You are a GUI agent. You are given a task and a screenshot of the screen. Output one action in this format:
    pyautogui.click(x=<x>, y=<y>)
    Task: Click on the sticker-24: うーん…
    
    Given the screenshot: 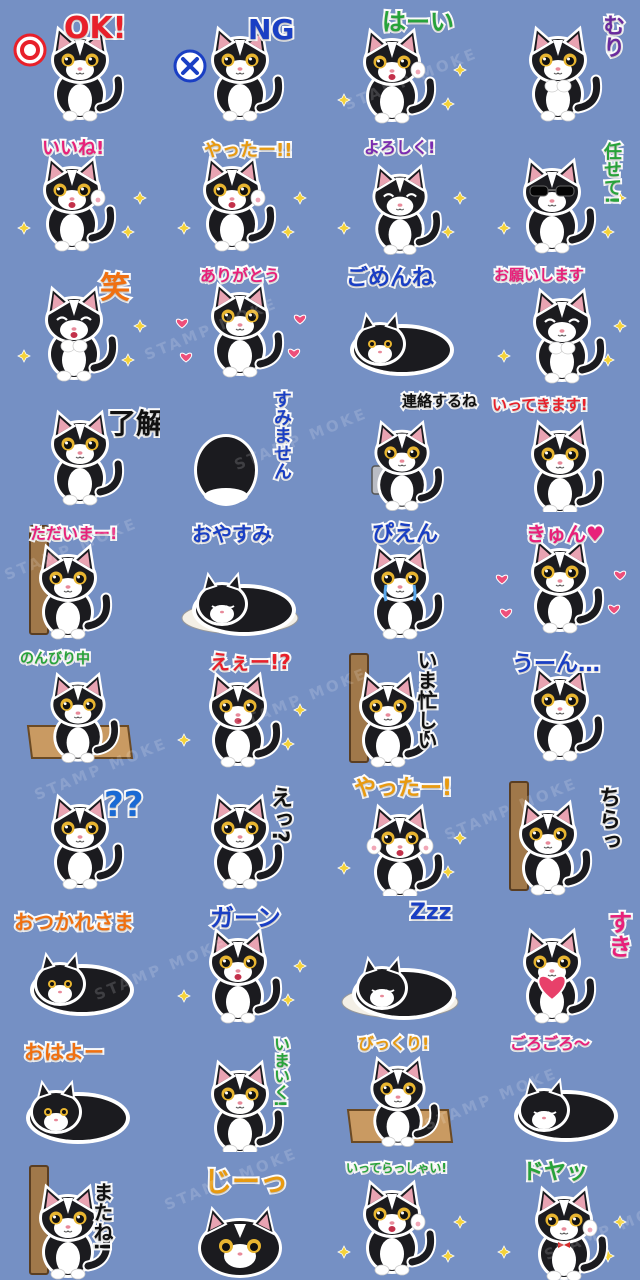 What is the action you would take?
    pyautogui.click(x=560, y=704)
    